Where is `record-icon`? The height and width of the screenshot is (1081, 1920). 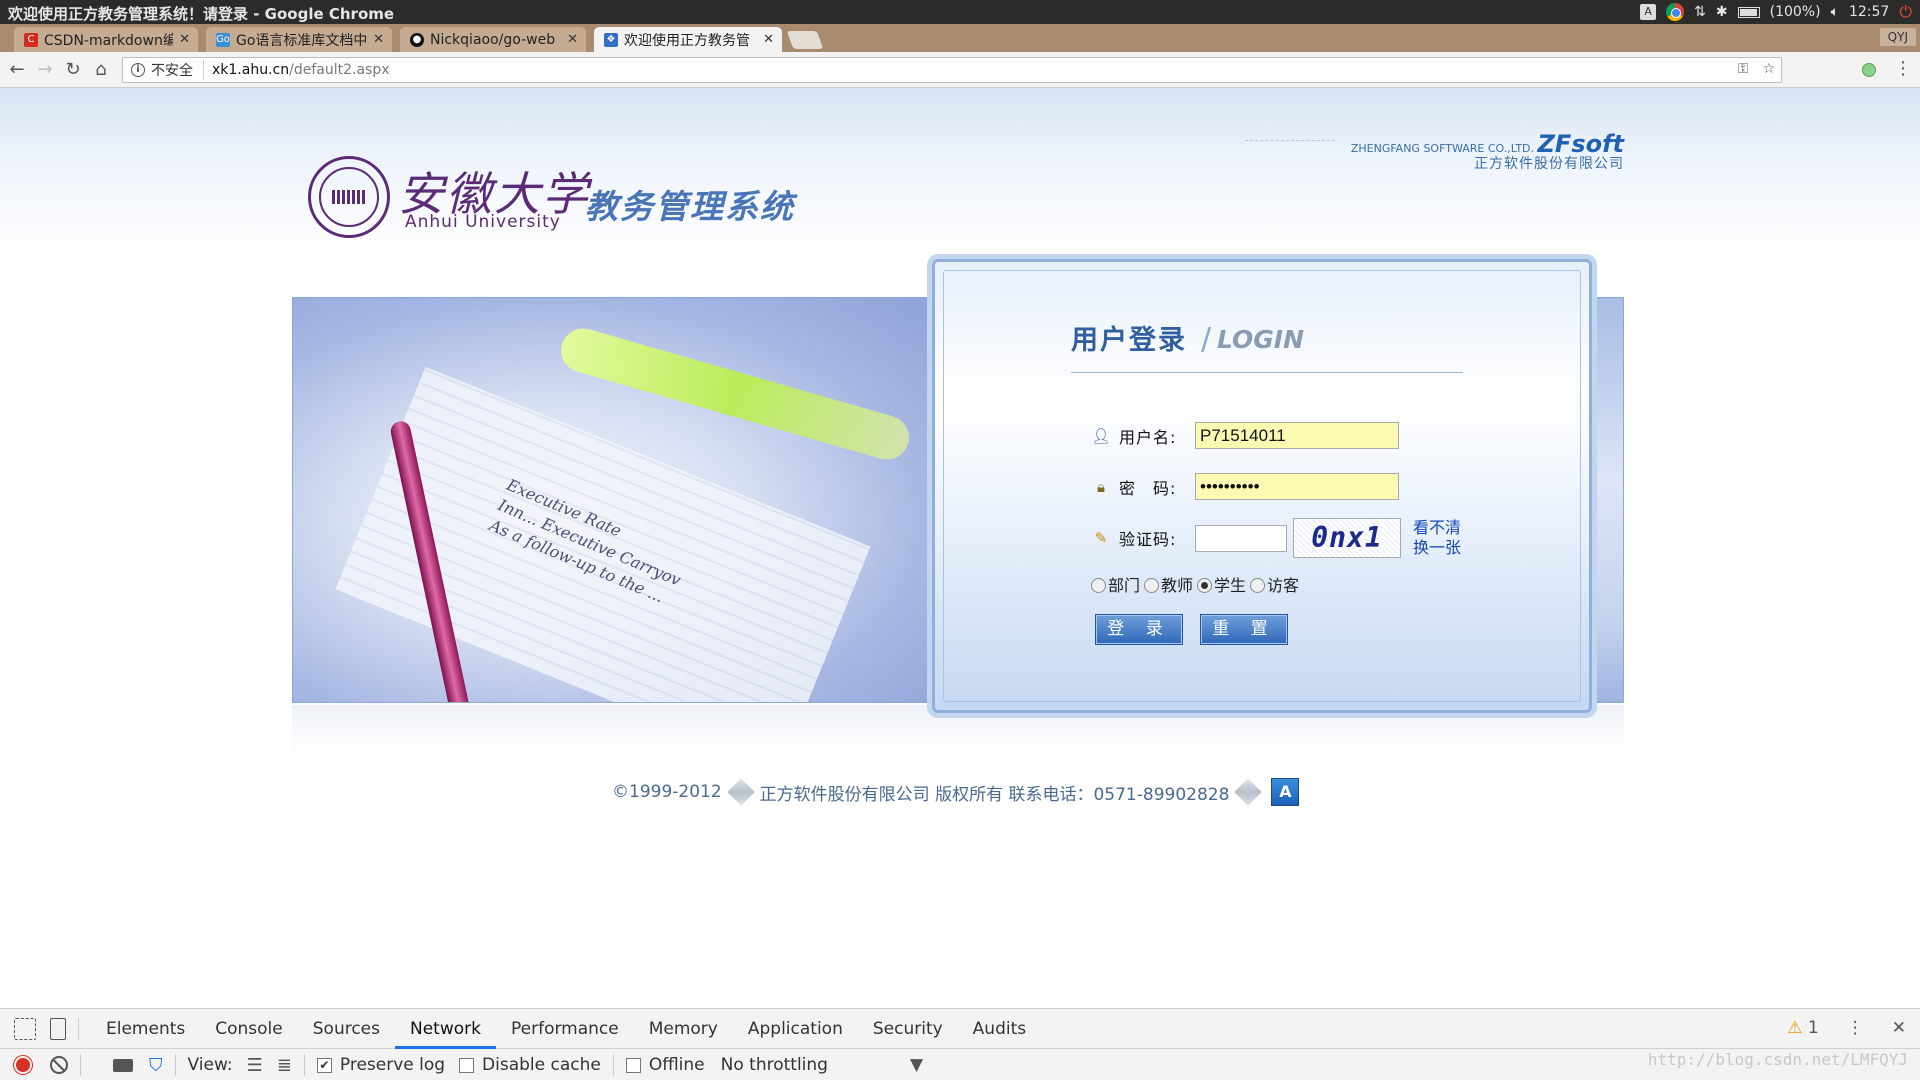 record-icon is located at coordinates (23, 1065).